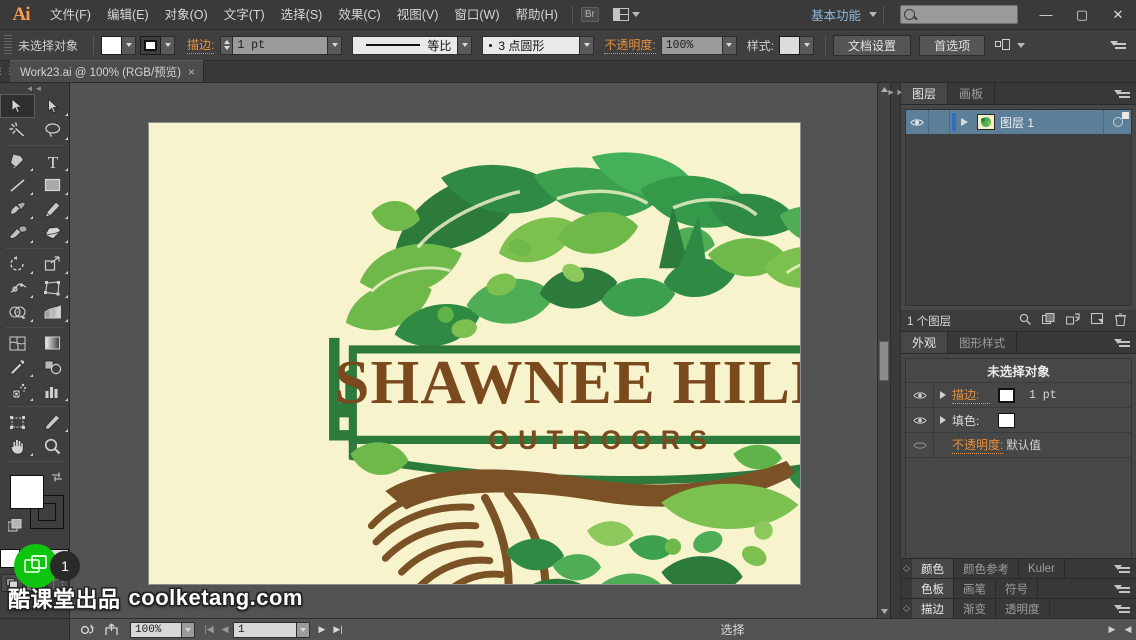 The image size is (1136, 640). I want to click on direct-selection-tool, so click(52, 106).